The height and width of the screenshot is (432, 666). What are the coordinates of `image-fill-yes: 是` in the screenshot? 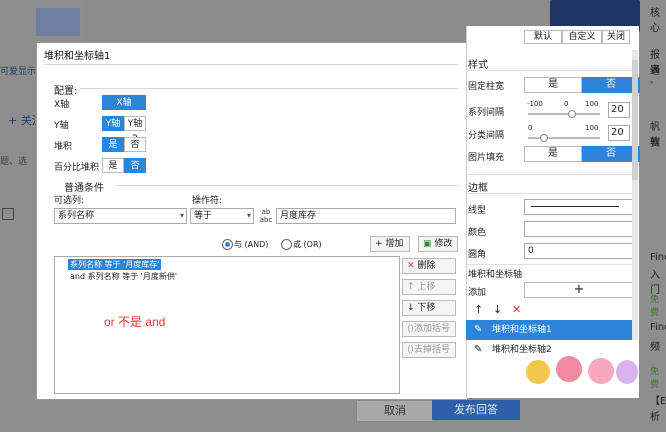 It's located at (553, 154).